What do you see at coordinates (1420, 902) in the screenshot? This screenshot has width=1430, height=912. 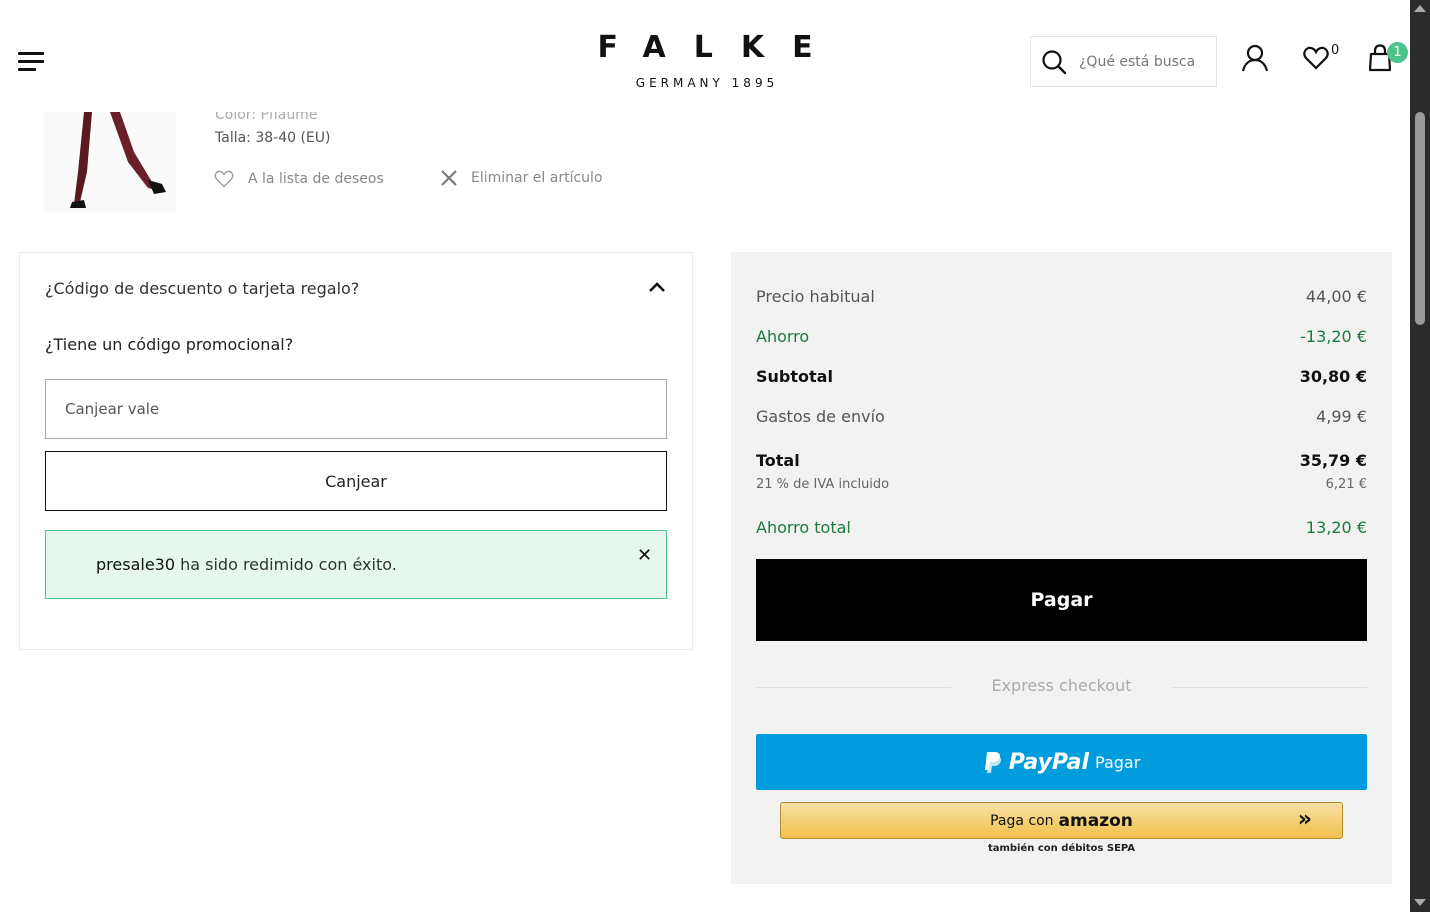 I see `scroll-down-arrow-icon` at bounding box center [1420, 902].